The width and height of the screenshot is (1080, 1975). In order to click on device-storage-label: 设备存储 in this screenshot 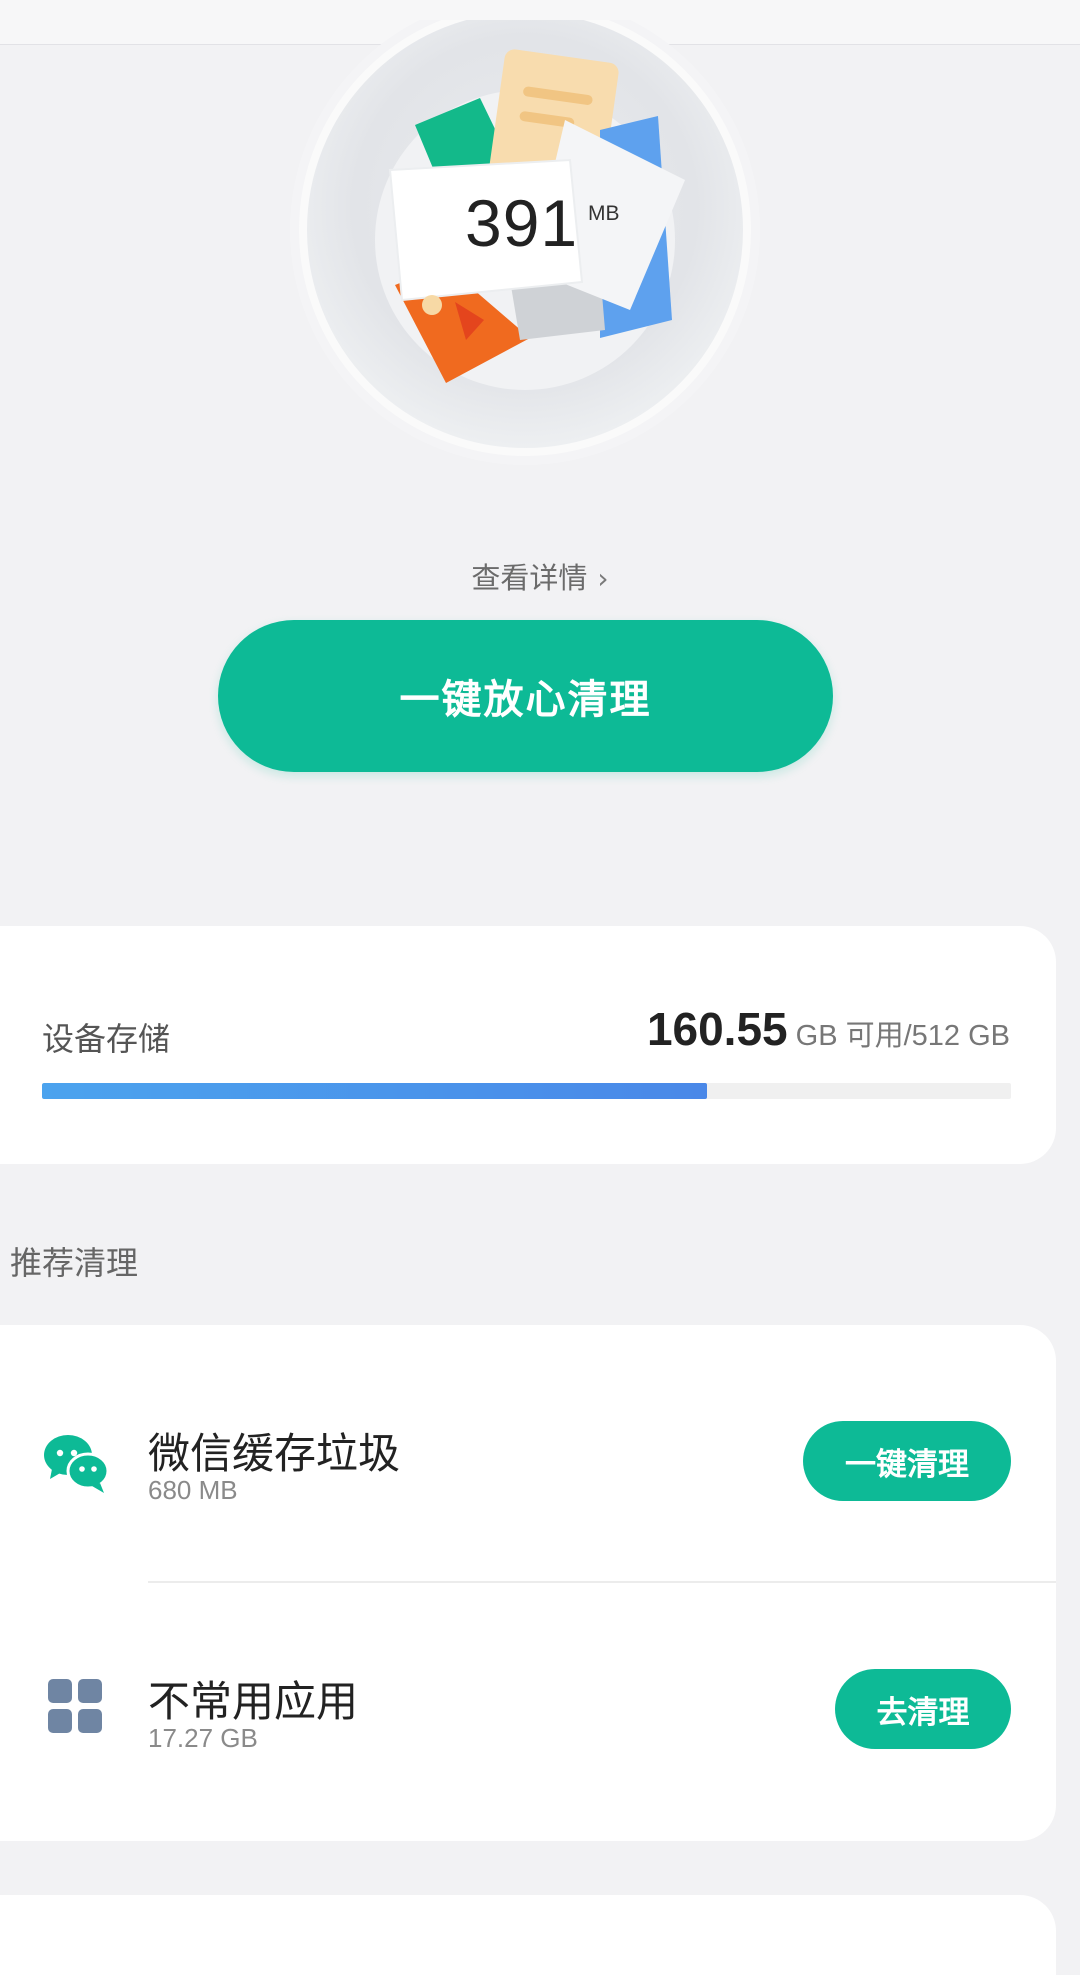, I will do `click(106, 1039)`.